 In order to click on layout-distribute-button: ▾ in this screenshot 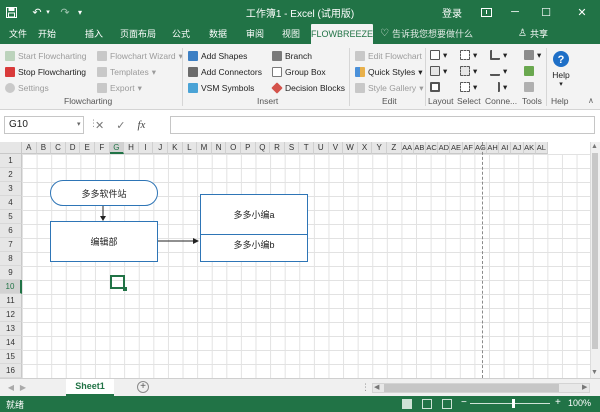, I will do `click(438, 71)`.